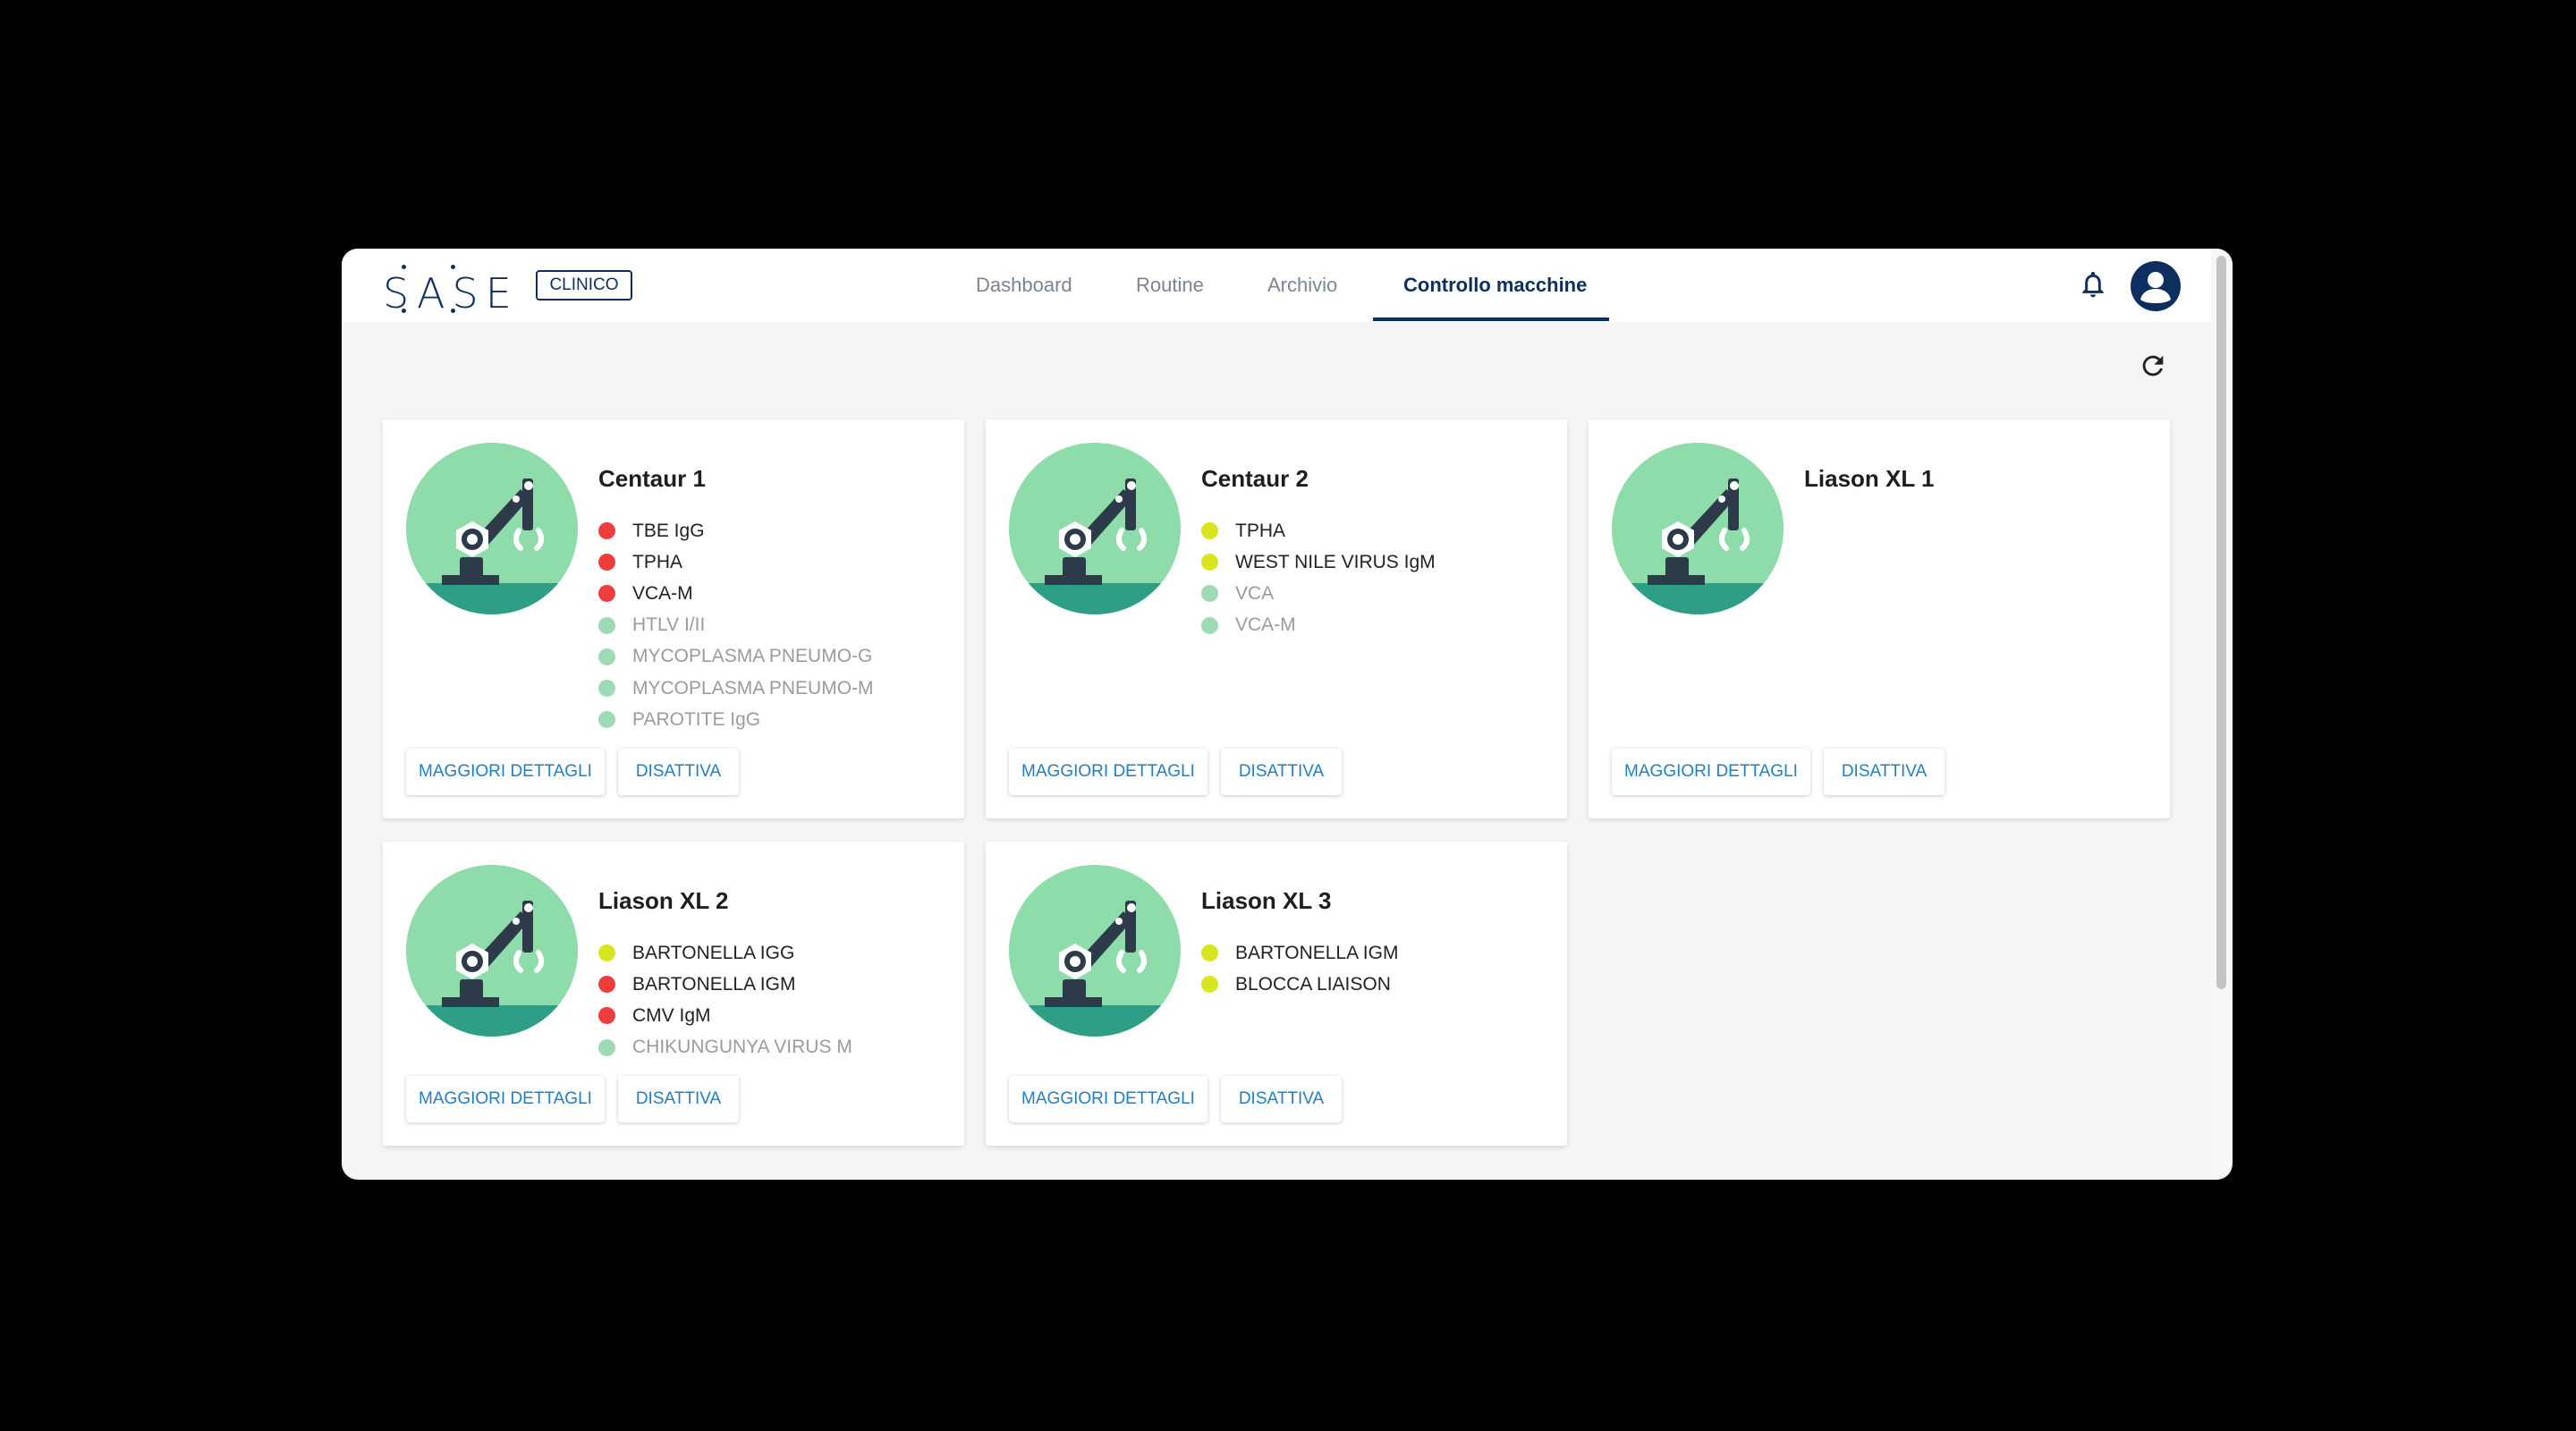 This screenshot has height=1431, width=2576. Describe the element at coordinates (584, 285) in the screenshot. I see `environment-badge: CLINICO` at that location.